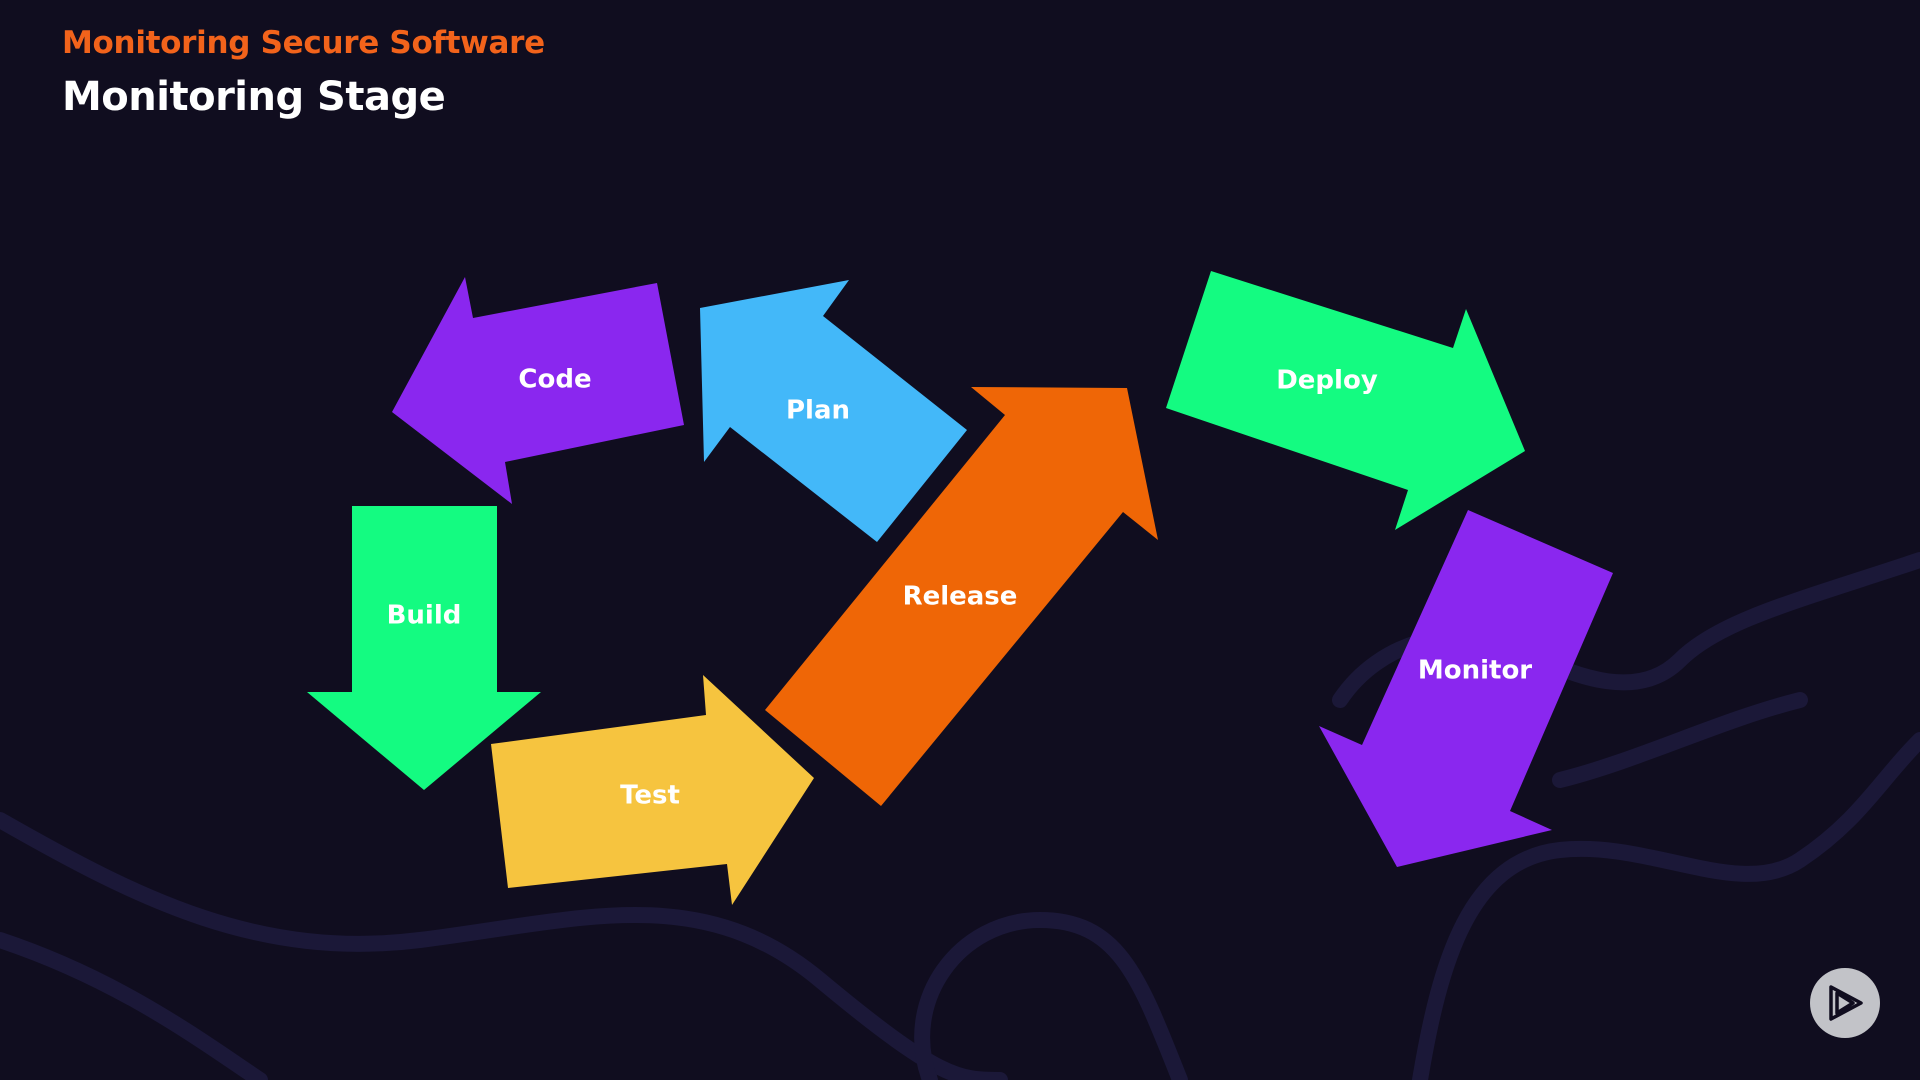 This screenshot has height=1080, width=1920. I want to click on stage-arrow-plan: Plan, so click(833, 411).